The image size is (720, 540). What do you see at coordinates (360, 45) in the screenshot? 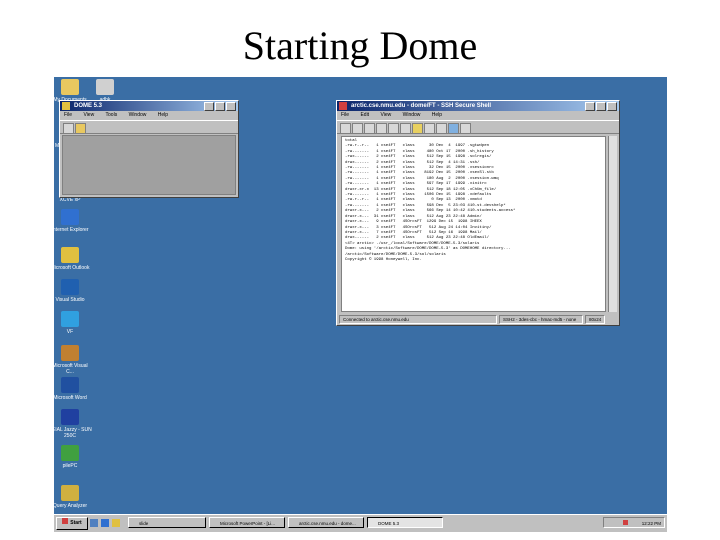
I see `slide-title: Starting Dome` at bounding box center [360, 45].